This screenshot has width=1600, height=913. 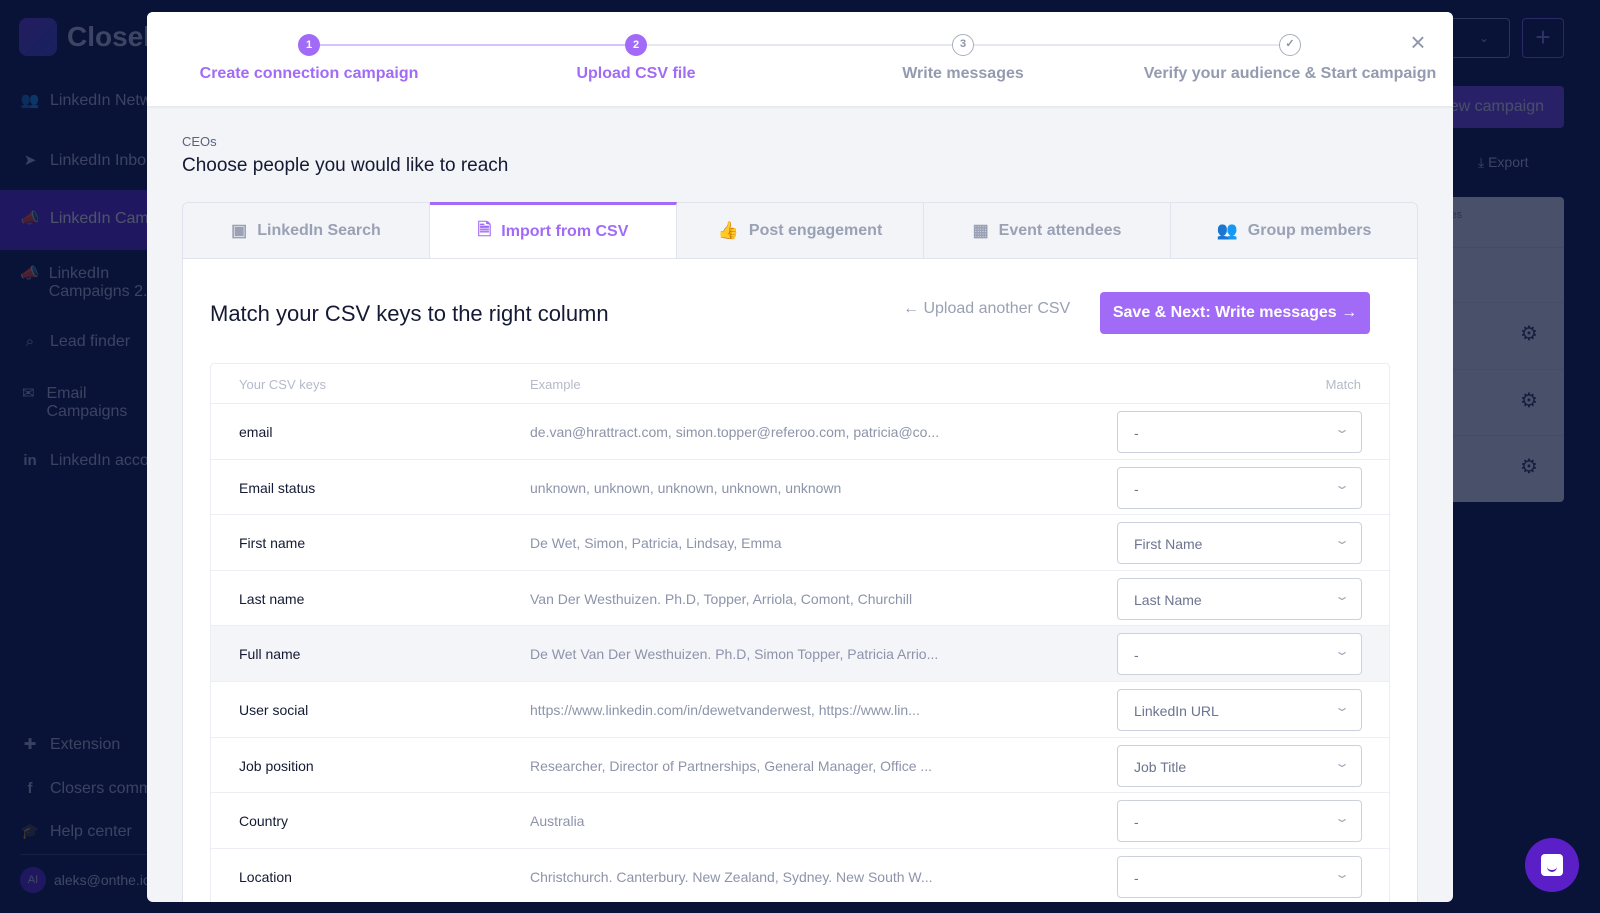 I want to click on linkedin-icon: ▣, so click(x=239, y=230).